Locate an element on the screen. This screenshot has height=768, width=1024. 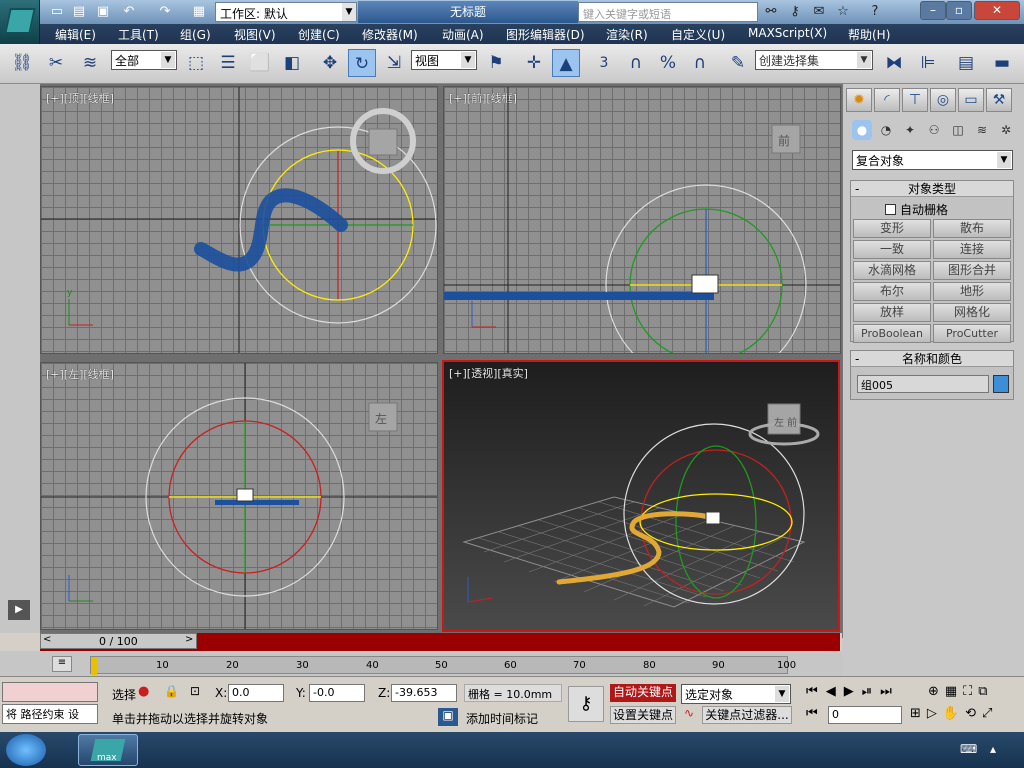
close-button: ✕ is located at coordinates (997, 10).